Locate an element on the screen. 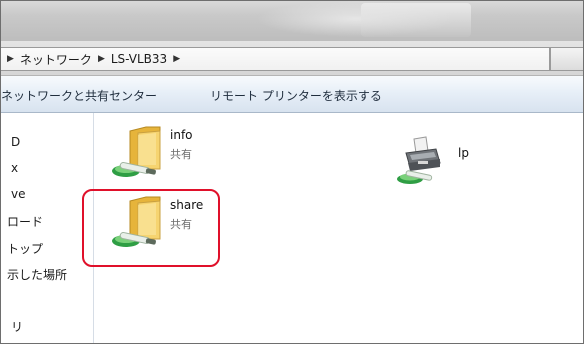 Image resolution: width=584 pixels, height=344 pixels. share-type: 共有 is located at coordinates (181, 154).